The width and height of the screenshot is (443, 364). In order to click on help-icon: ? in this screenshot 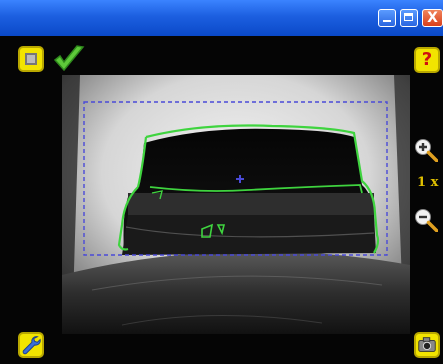, I will do `click(427, 59)`.